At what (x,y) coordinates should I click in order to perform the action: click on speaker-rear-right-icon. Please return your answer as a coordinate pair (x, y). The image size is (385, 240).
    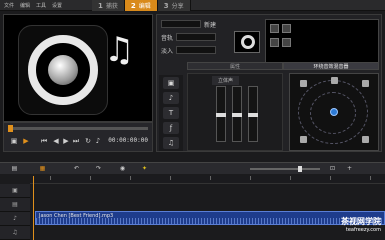
    Looking at the image, I should click on (365, 139).